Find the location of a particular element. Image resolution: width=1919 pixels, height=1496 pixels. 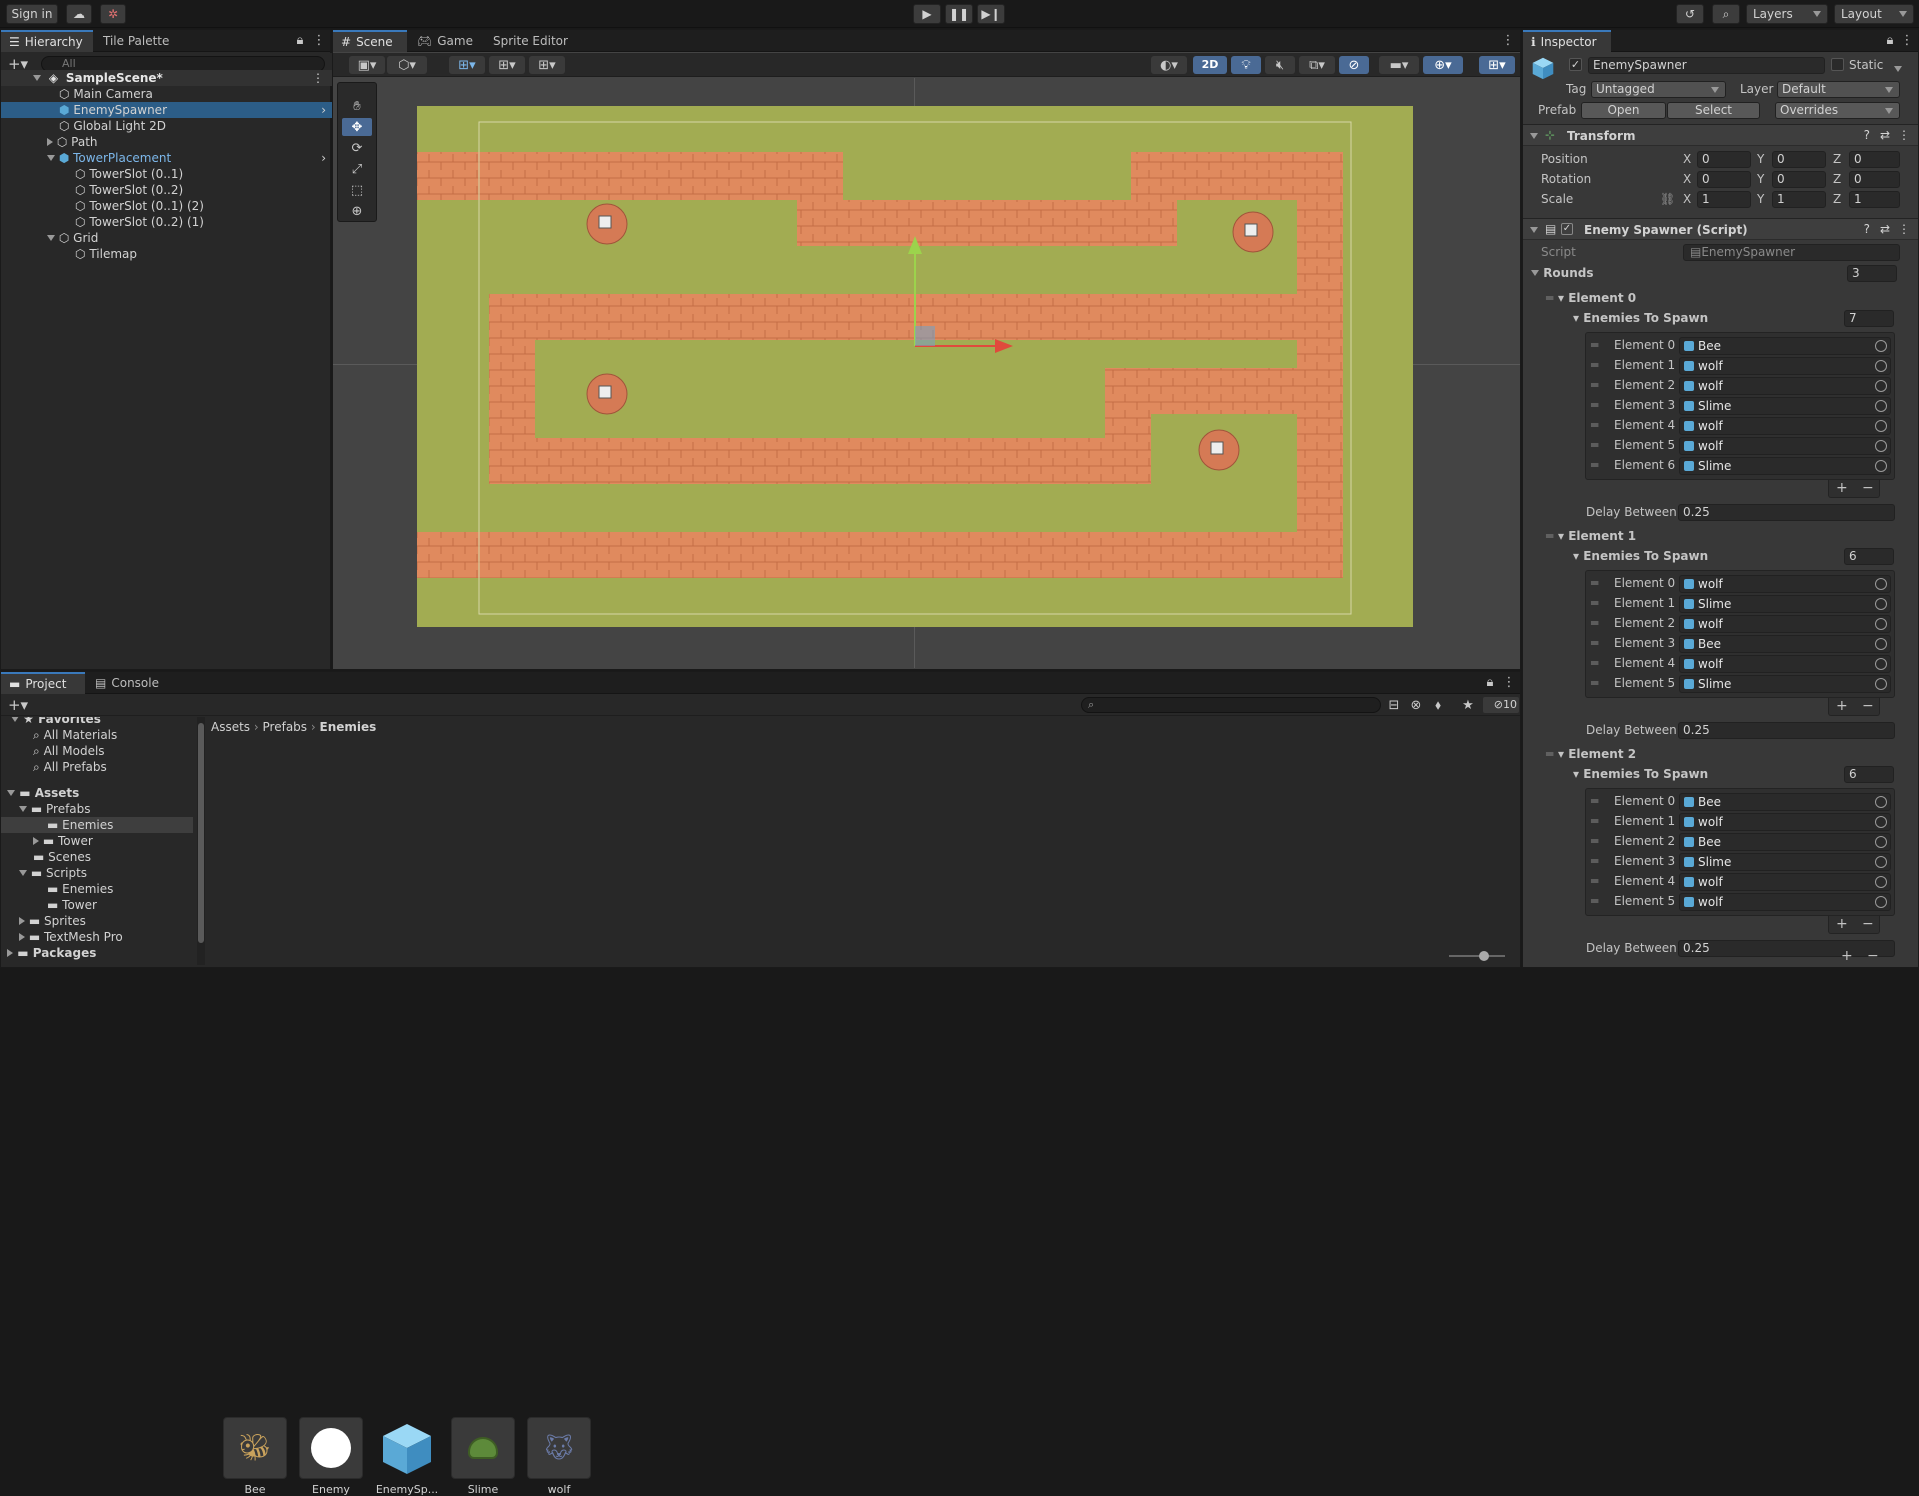

hierarchy-item: ⬢ TowerPlacement › is located at coordinates (166, 158).